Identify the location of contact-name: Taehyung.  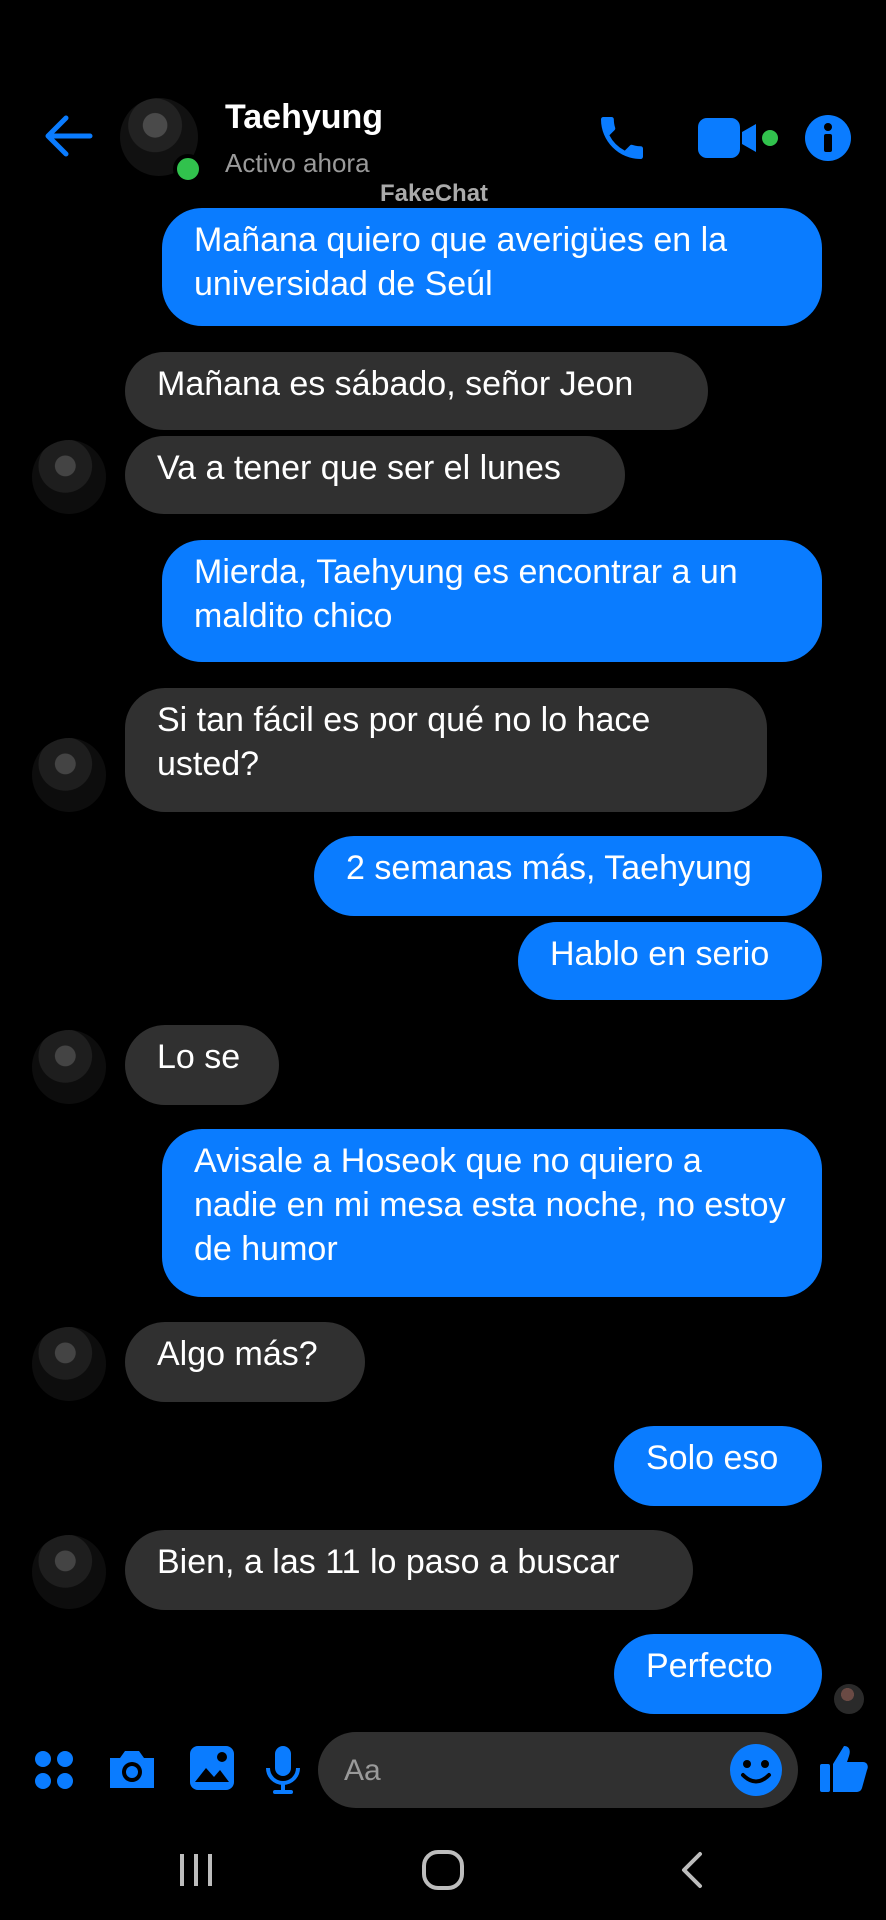
(304, 117).